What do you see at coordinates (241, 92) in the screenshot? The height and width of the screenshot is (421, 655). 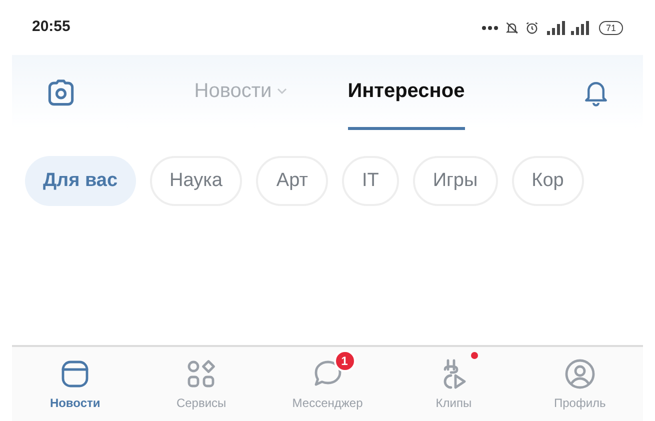 I see `header-tab: Новости` at bounding box center [241, 92].